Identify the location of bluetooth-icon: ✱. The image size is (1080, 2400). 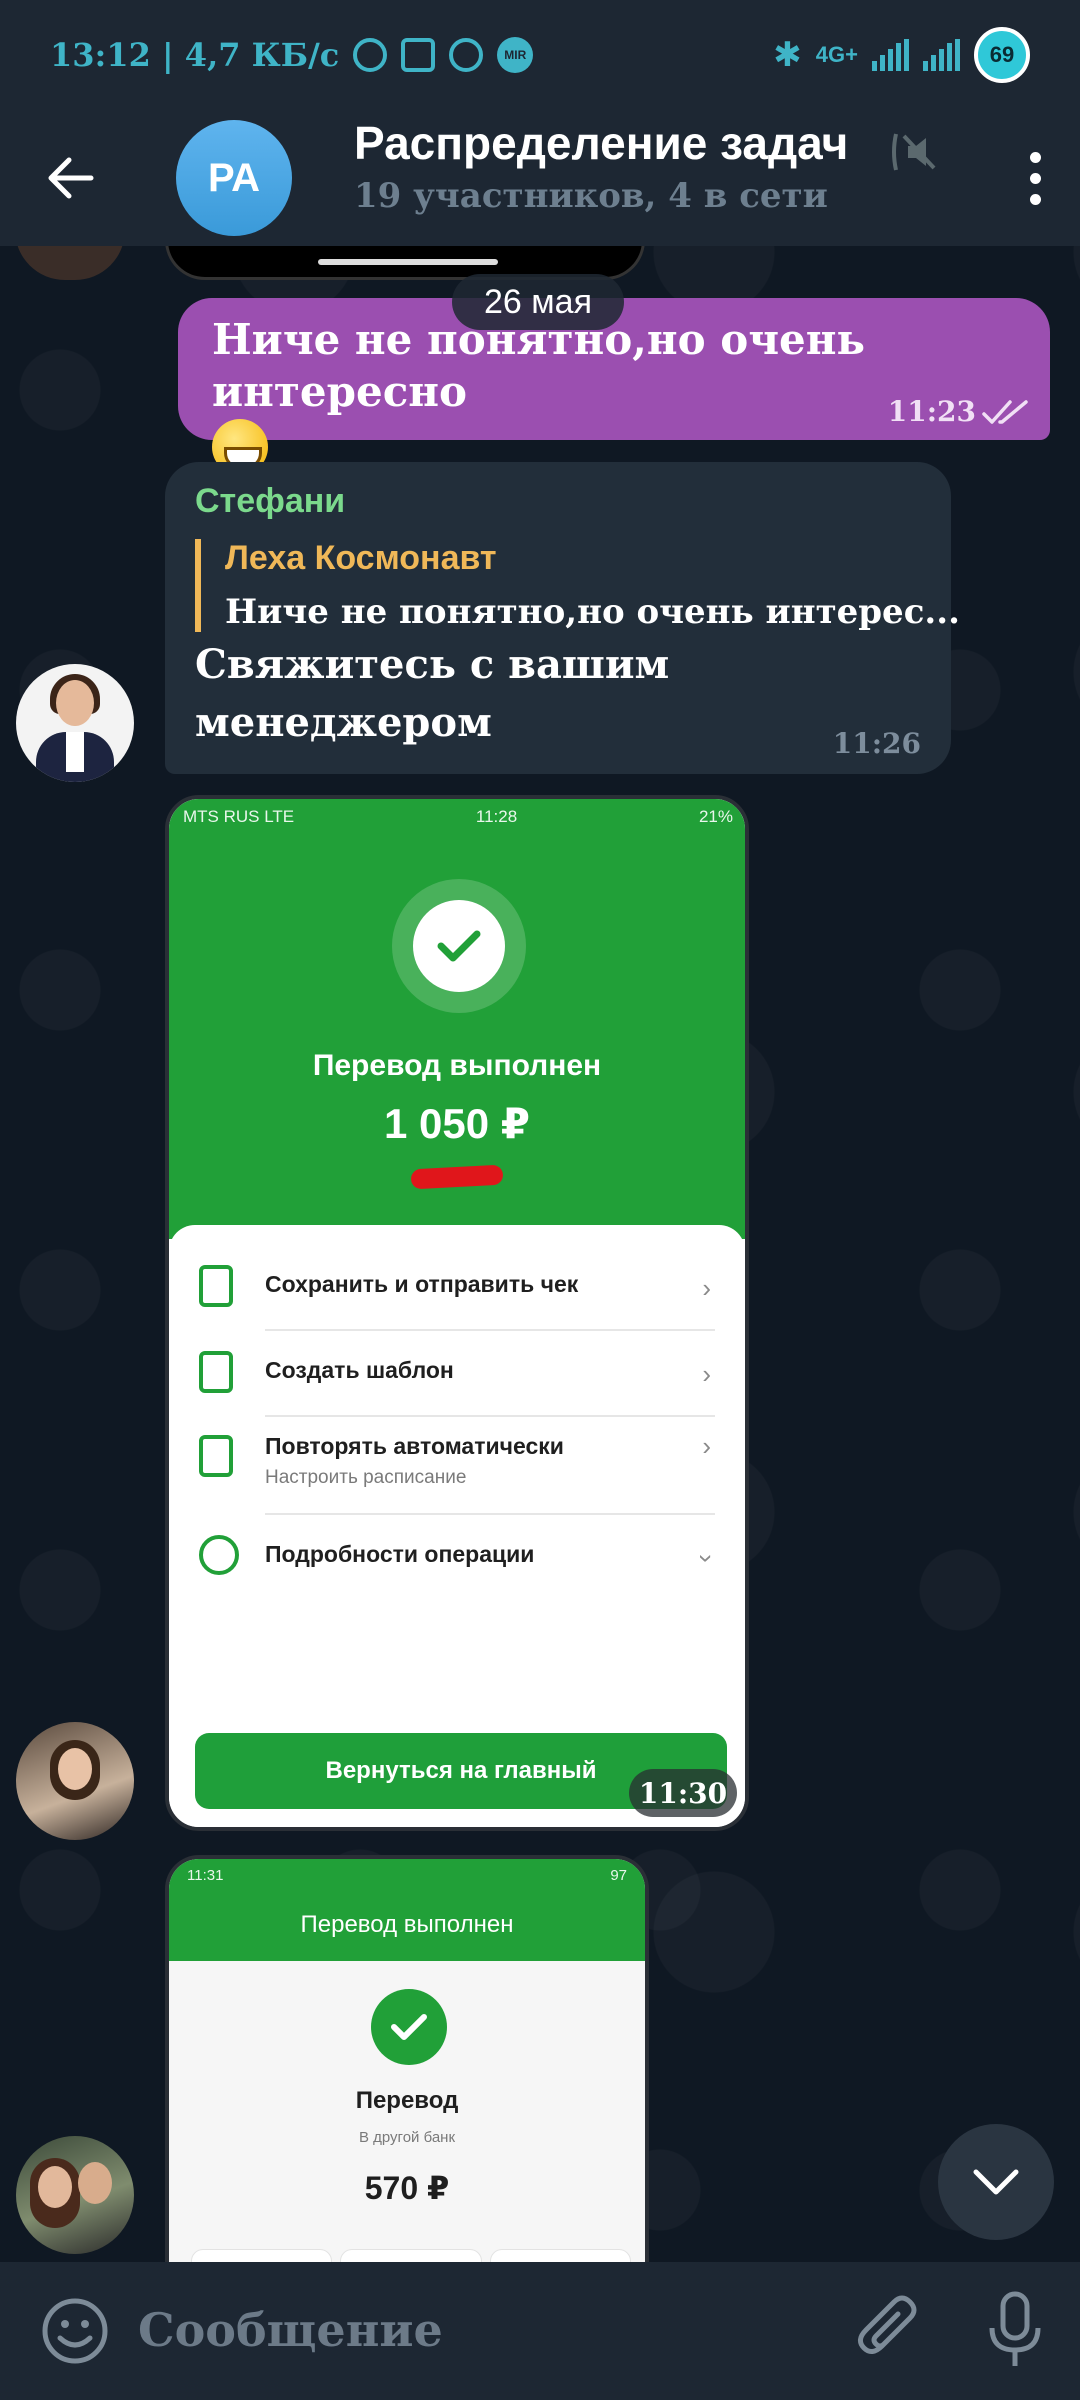
(787, 55).